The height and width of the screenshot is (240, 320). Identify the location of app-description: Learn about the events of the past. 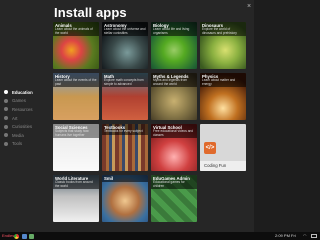
(76, 82).